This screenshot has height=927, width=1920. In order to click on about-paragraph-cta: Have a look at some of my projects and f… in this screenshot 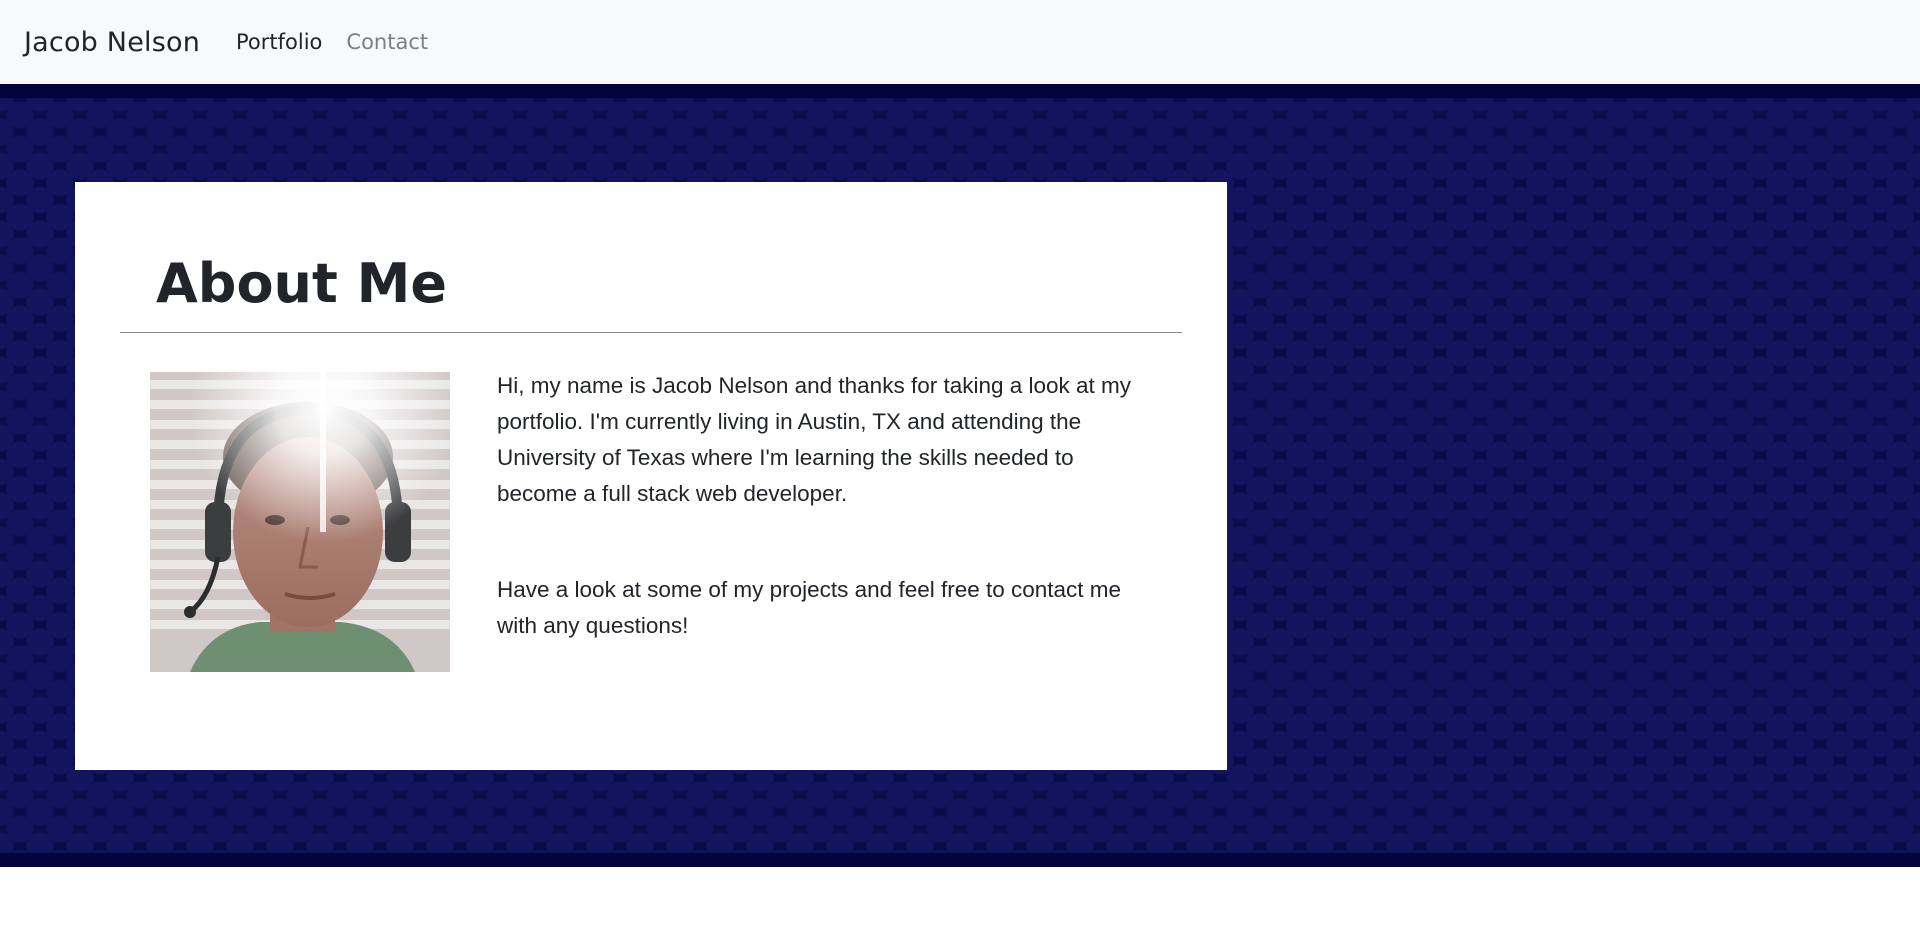, I will do `click(809, 607)`.